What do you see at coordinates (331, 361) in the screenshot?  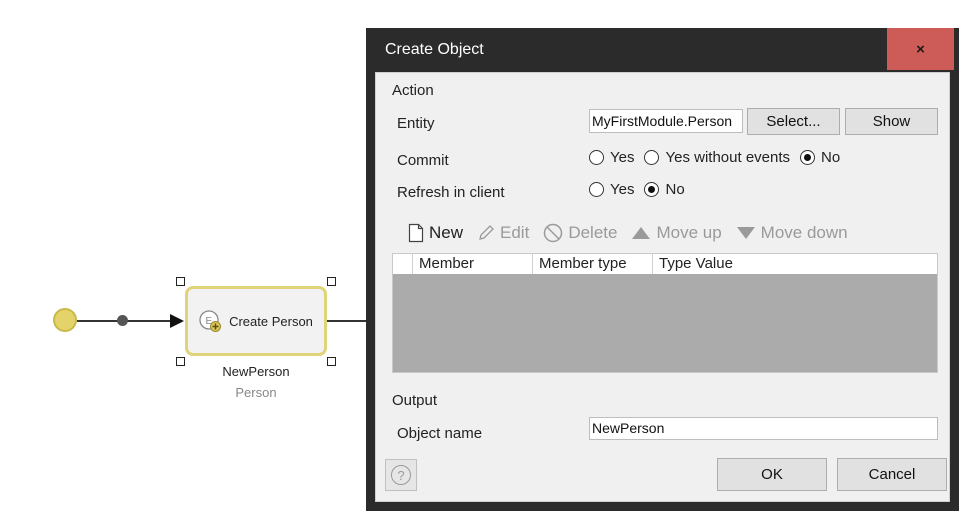 I see `resize-handle-bottom-right` at bounding box center [331, 361].